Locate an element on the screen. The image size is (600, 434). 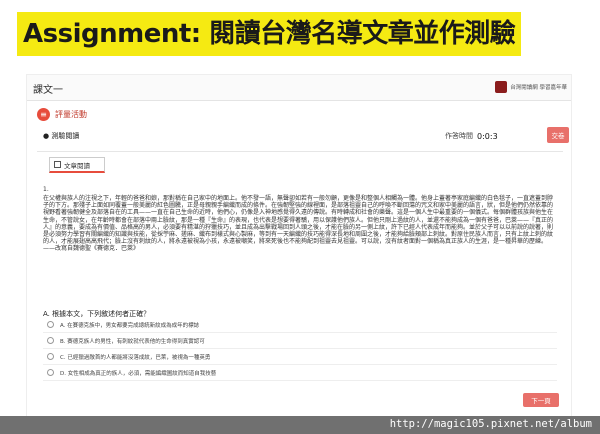
page-title: 課文一 is located at coordinates (48, 90).